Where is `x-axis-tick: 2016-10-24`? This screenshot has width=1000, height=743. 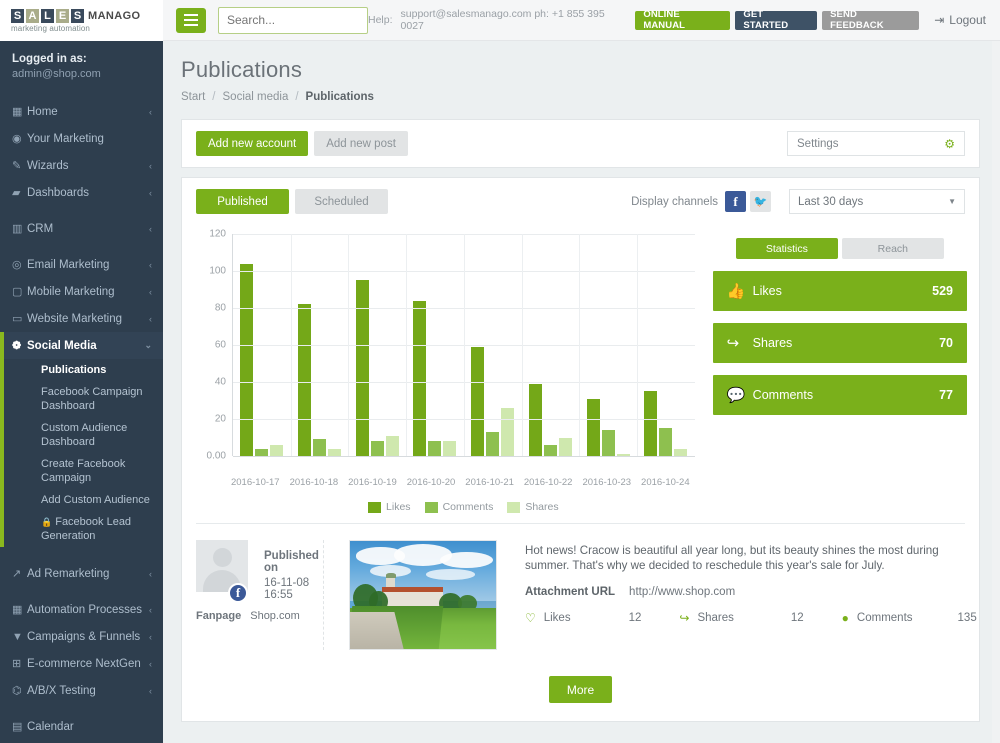
x-axis-tick: 2016-10-24 is located at coordinates (665, 482).